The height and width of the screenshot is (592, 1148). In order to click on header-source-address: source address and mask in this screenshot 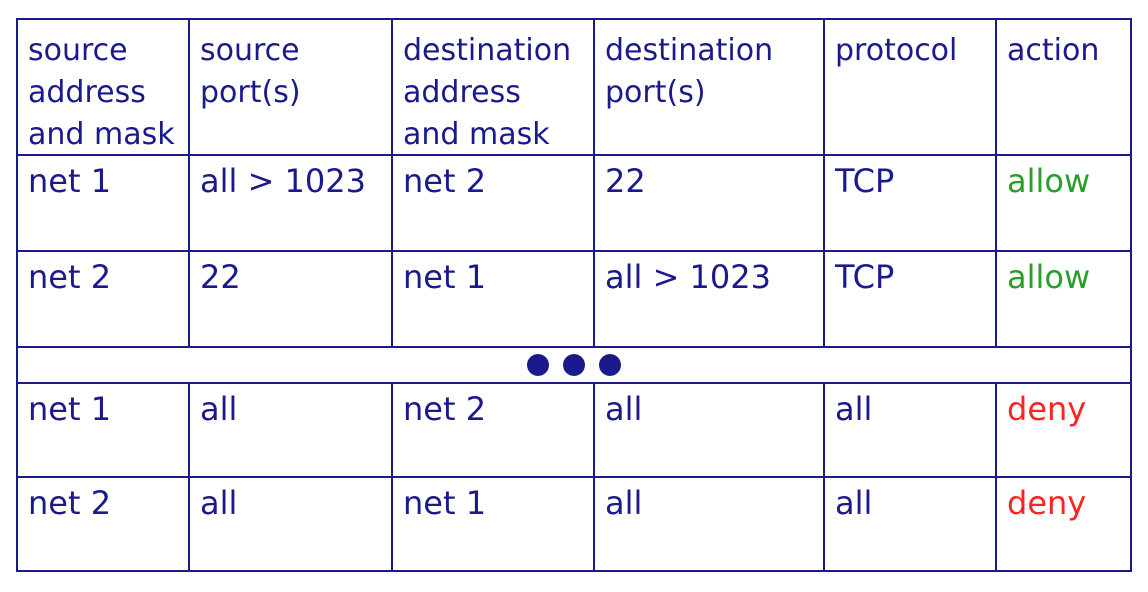, I will do `click(104, 87)`.